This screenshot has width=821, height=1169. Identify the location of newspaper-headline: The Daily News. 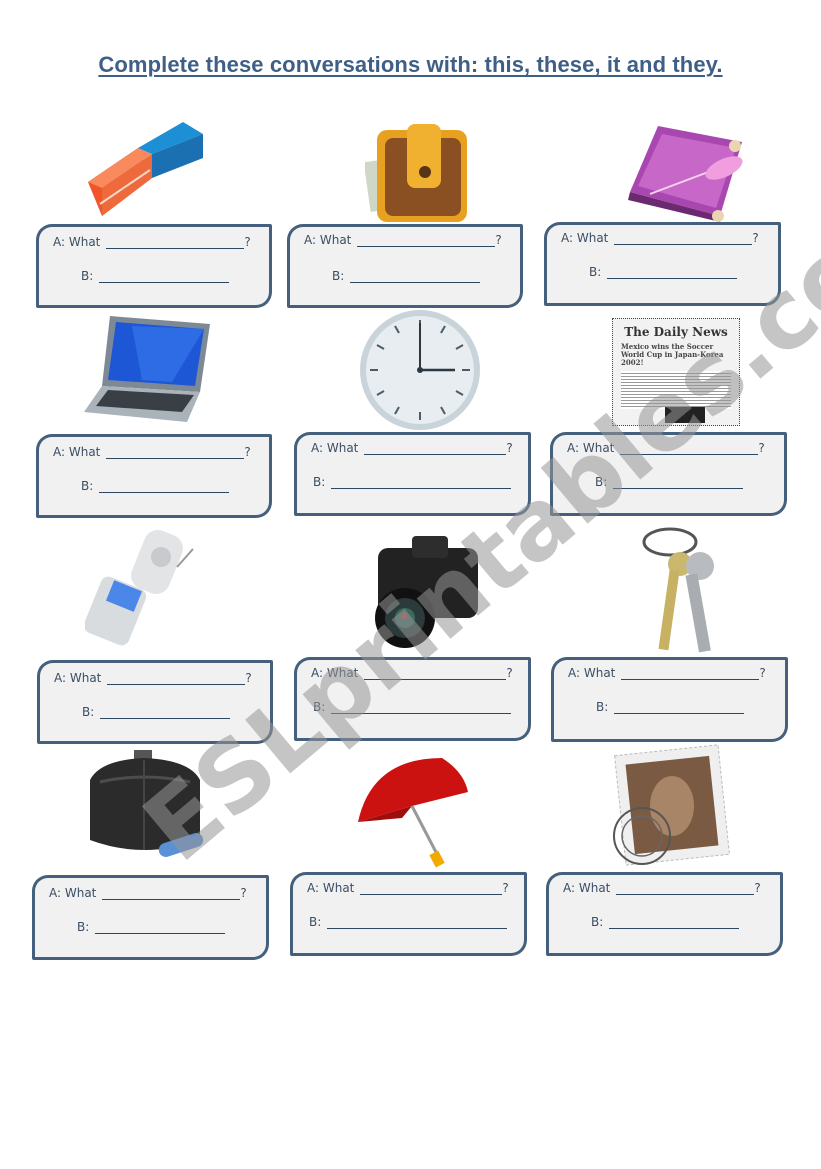
(676, 332).